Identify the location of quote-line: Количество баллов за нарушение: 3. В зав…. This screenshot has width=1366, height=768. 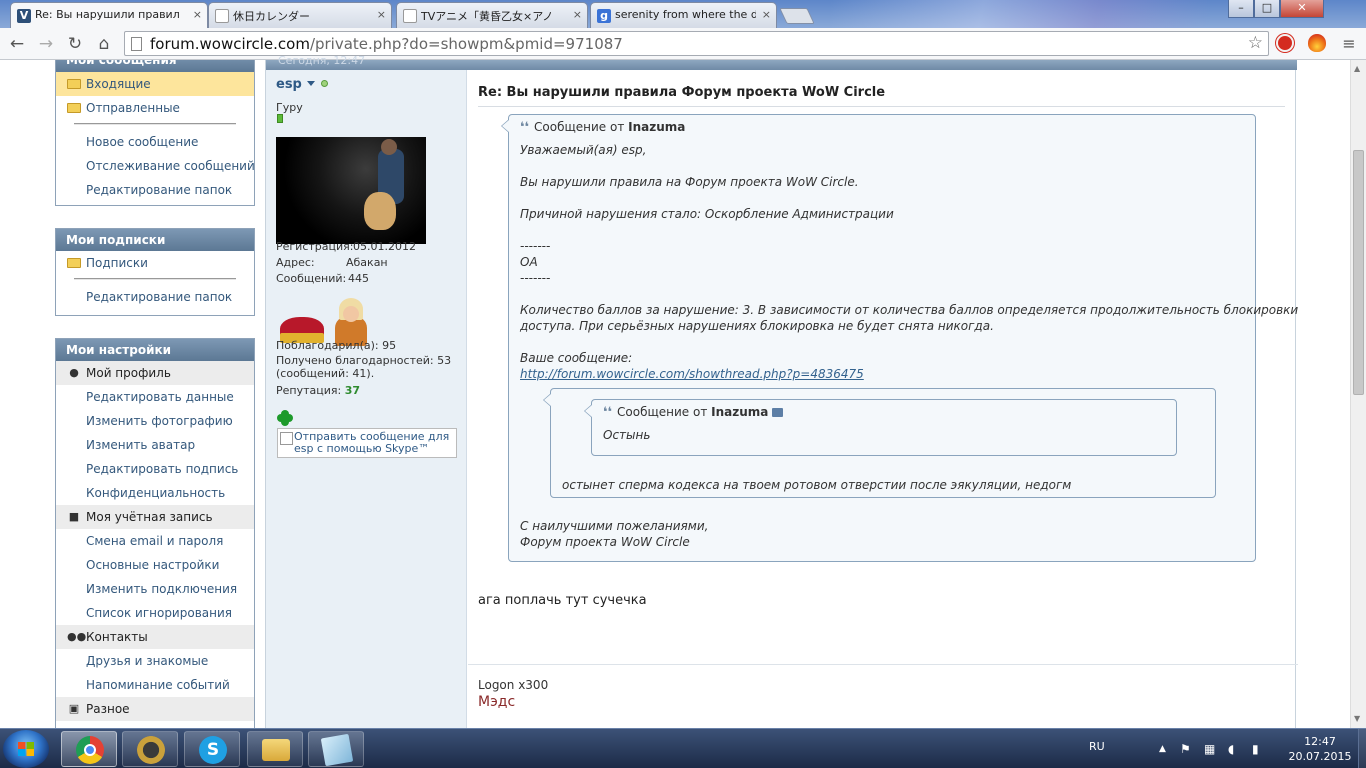
(909, 310).